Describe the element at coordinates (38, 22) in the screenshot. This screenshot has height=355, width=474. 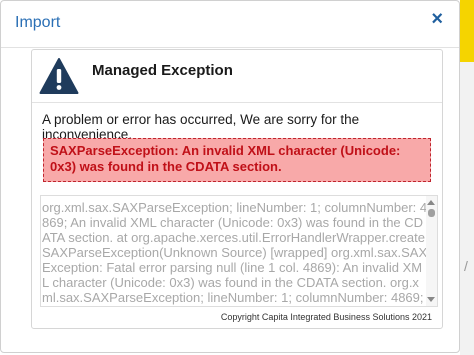
I see `dialog-title: Import` at that location.